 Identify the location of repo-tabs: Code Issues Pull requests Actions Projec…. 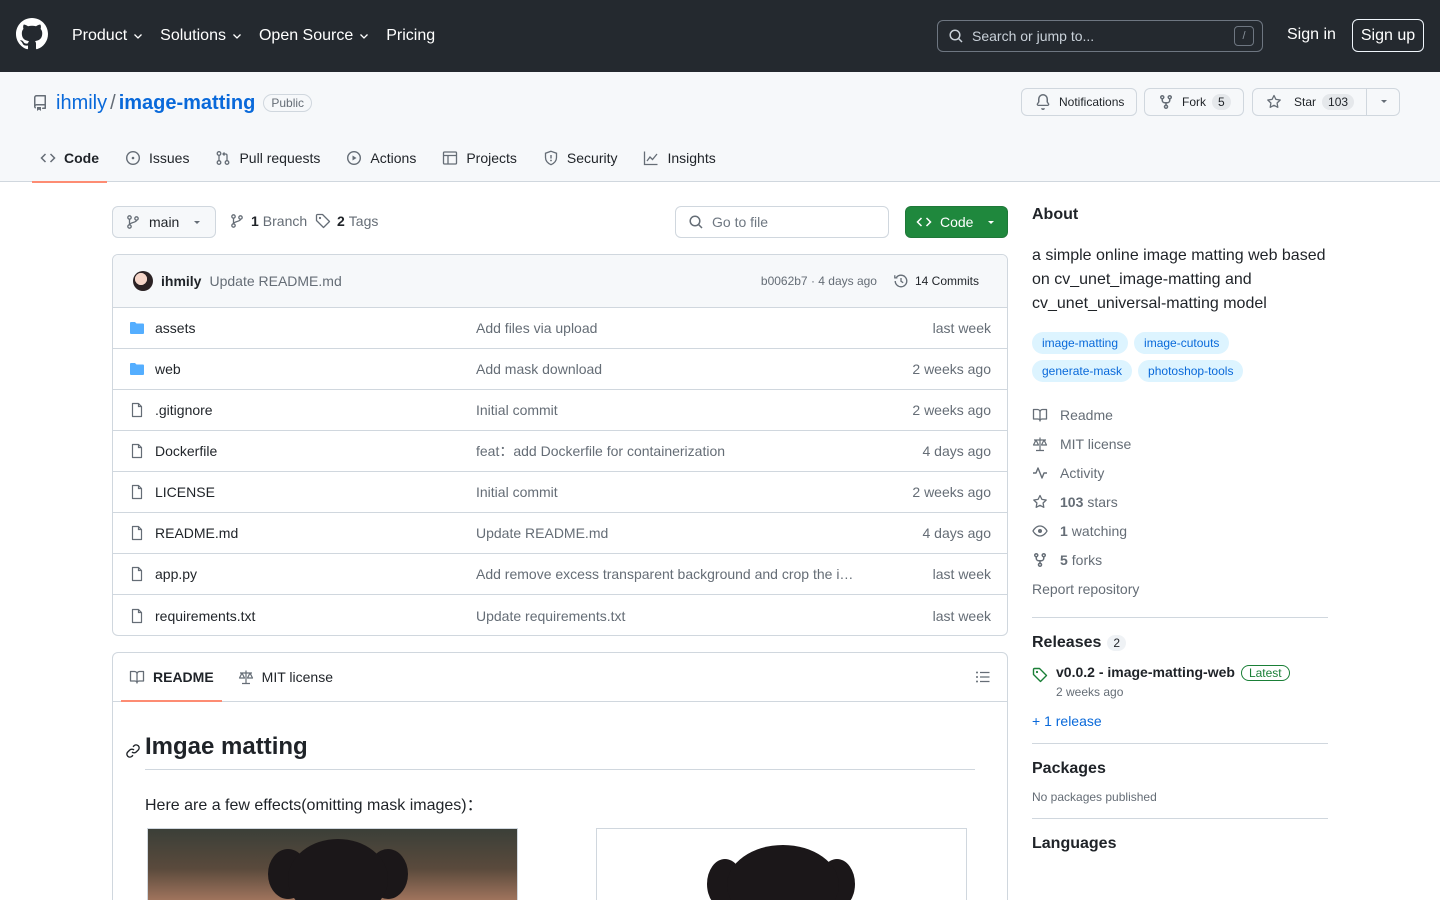
(383, 158).